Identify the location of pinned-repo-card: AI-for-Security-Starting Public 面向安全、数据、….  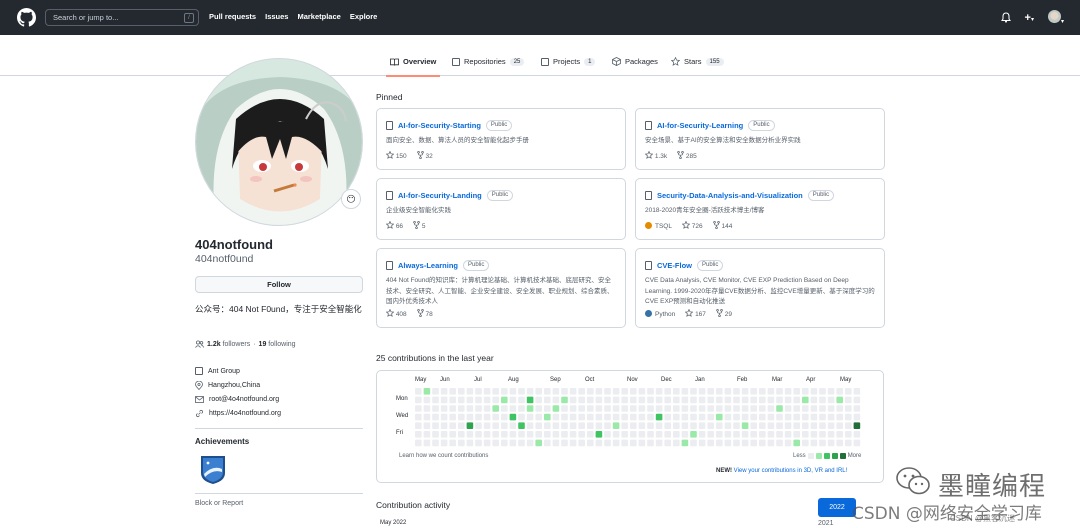
(501, 139).